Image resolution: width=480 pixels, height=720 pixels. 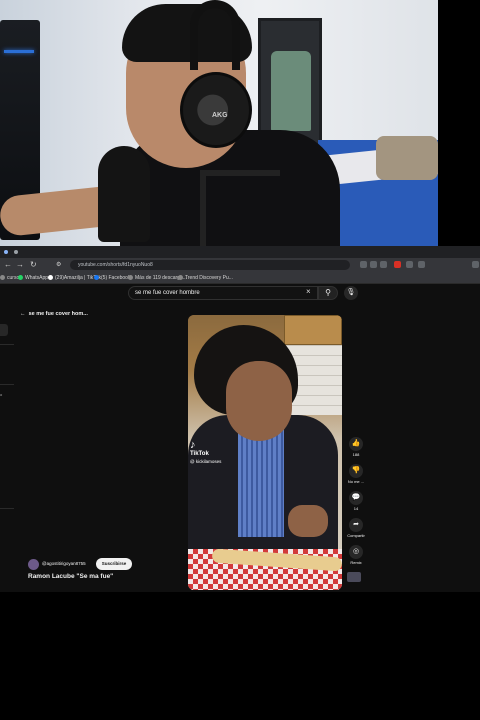 I want to click on tiktok-logo-icon: ♪, so click(x=193, y=445).